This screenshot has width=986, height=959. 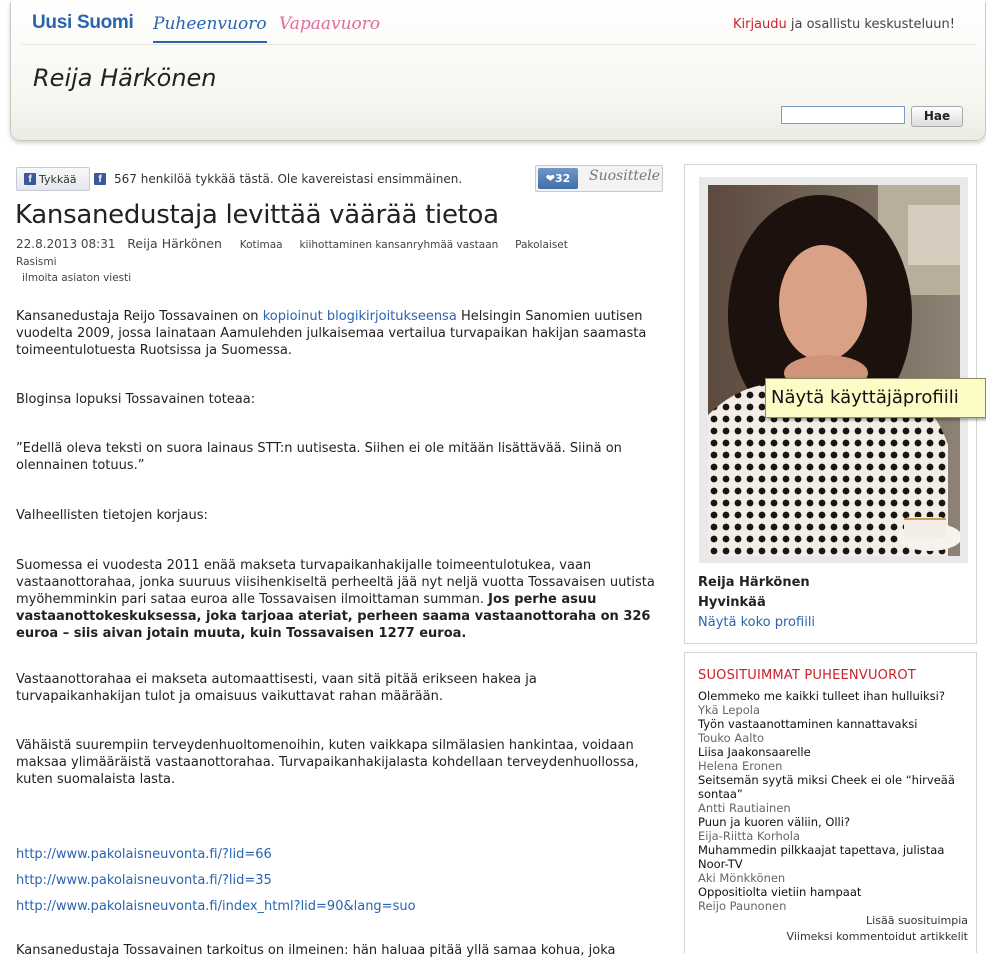 I want to click on post-title-link: Puun ja kuoren väliin, Olli?, so click(x=834, y=822).